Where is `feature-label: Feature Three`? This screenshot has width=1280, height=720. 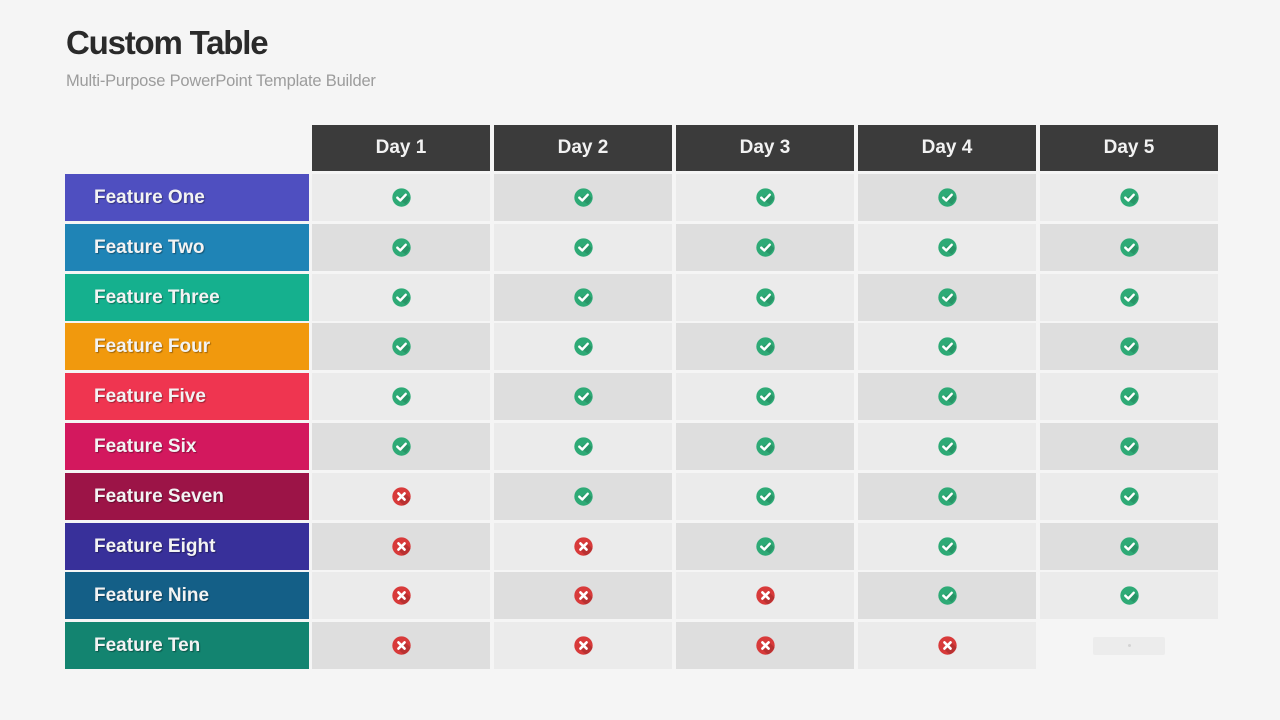 feature-label: Feature Three is located at coordinates (187, 297).